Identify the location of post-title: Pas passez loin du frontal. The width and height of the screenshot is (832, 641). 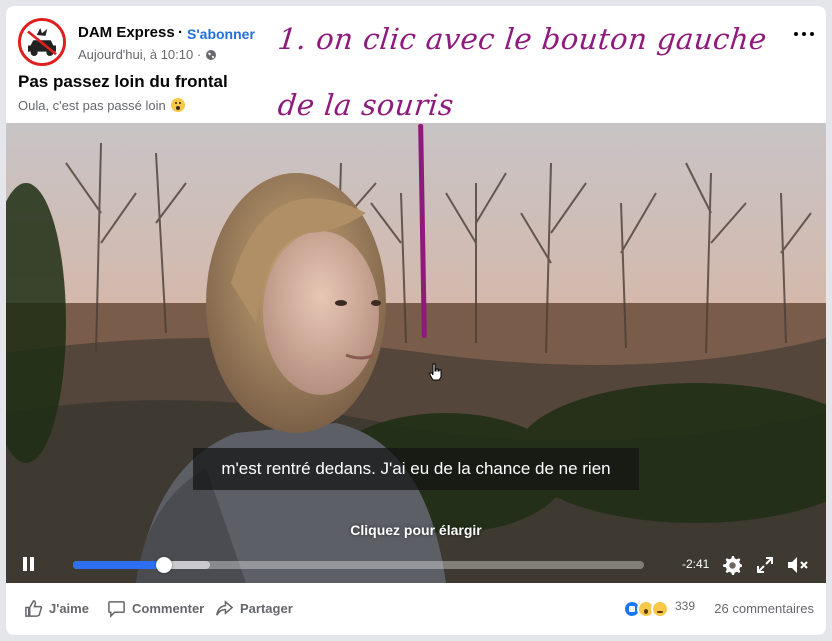
(123, 81).